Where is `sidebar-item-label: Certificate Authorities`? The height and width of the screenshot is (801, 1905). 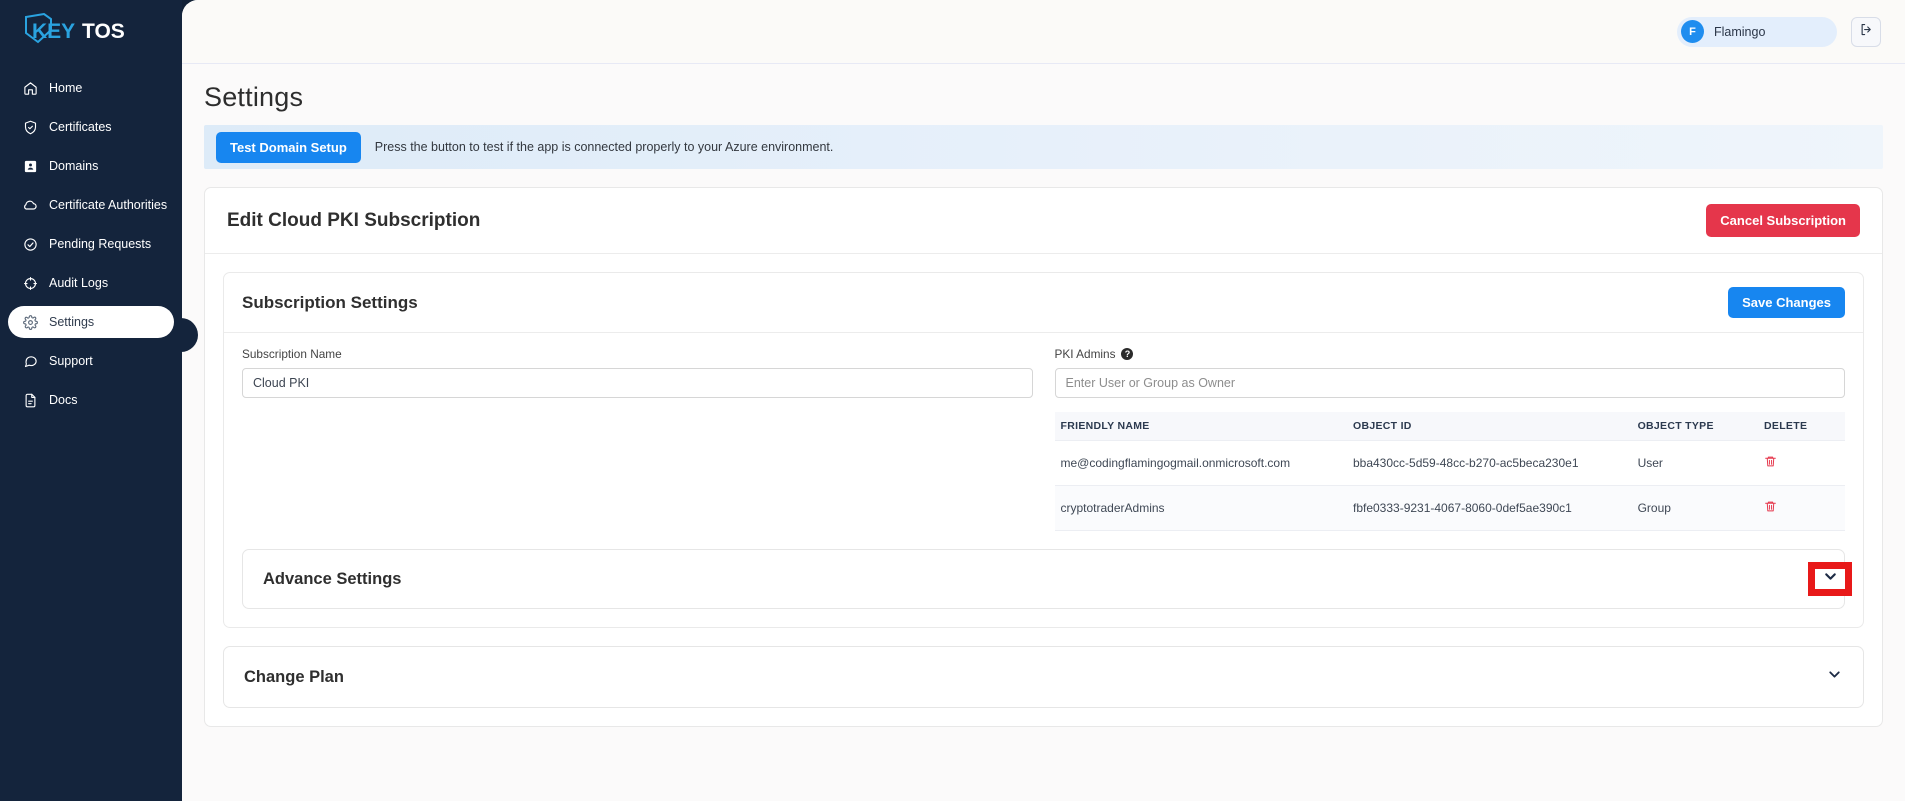
sidebar-item-label: Certificate Authorities is located at coordinates (108, 205).